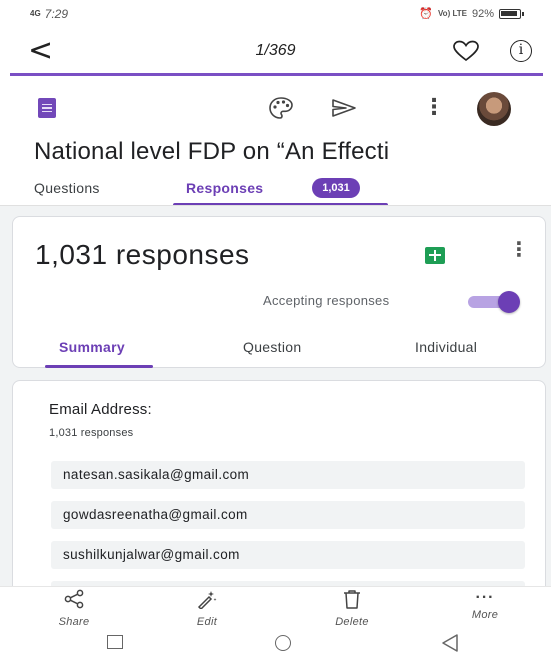 The height and width of the screenshot is (660, 551). What do you see at coordinates (450, 645) in the screenshot?
I see `nav-back-icon` at bounding box center [450, 645].